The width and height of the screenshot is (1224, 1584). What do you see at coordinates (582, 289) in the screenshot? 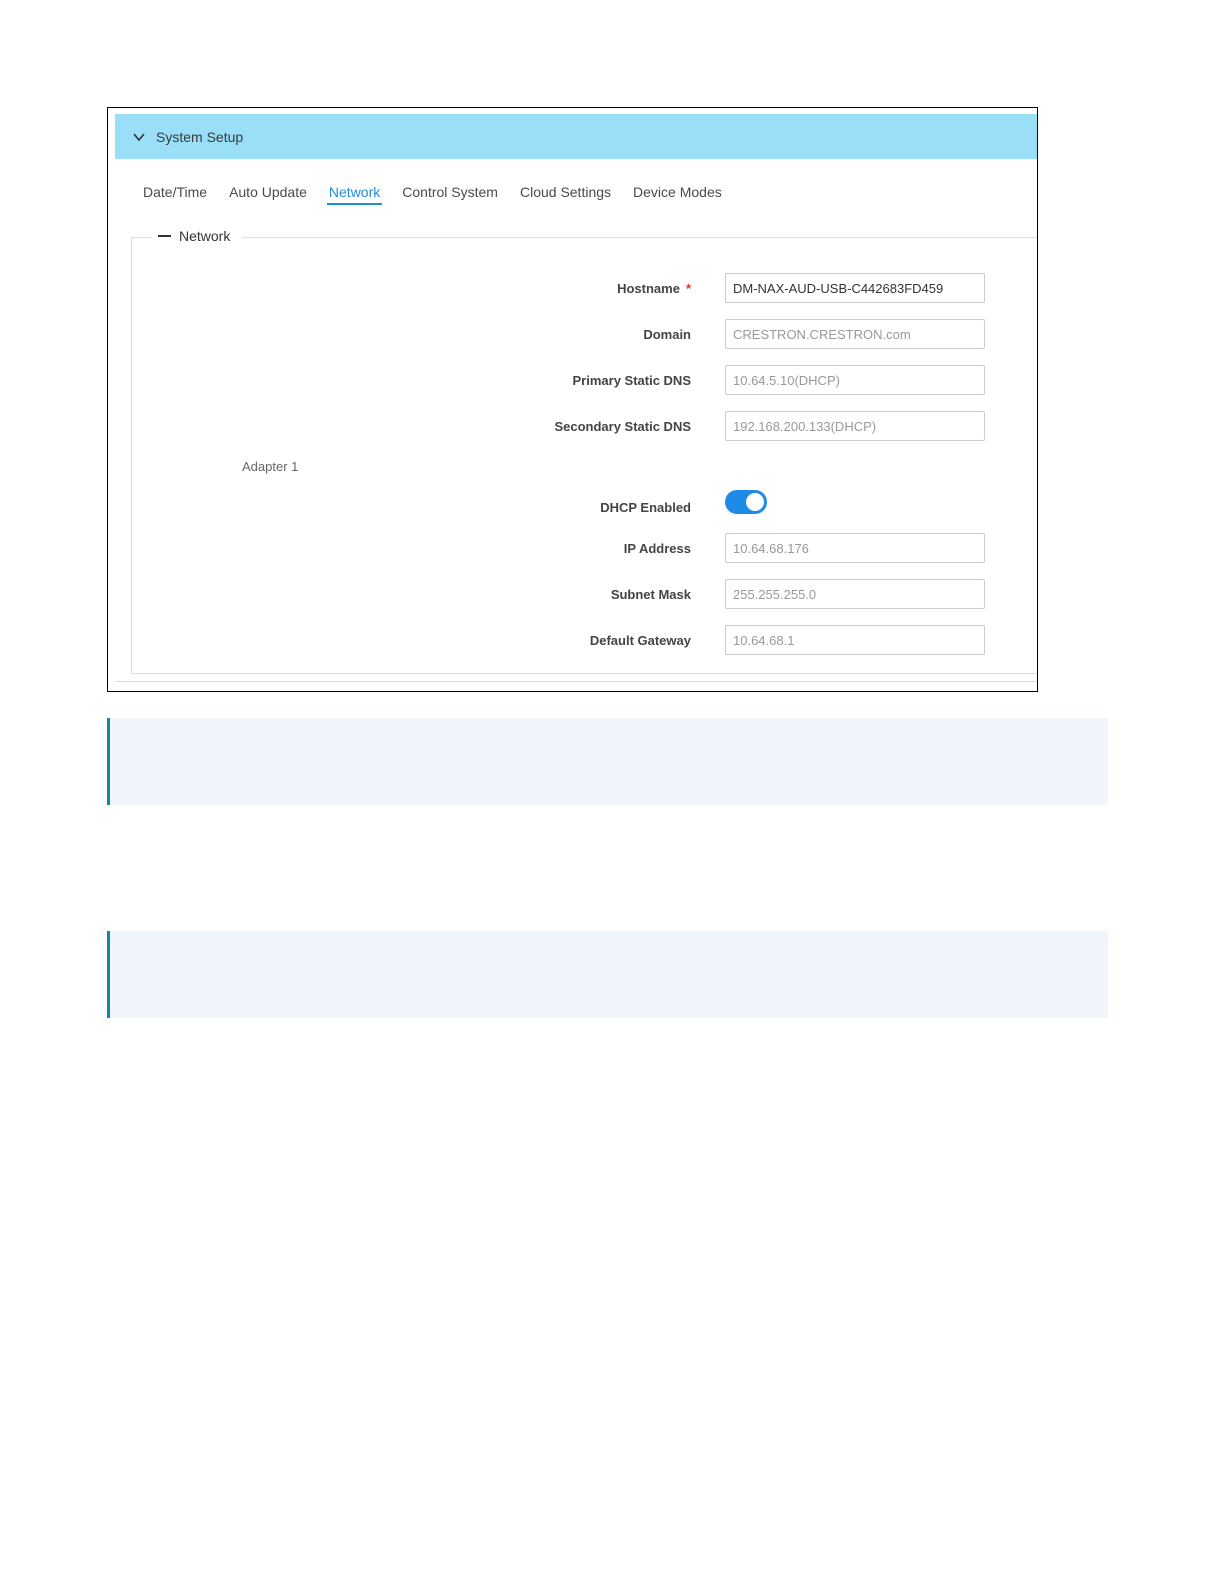
I see `hostname-row: Hostname *` at bounding box center [582, 289].